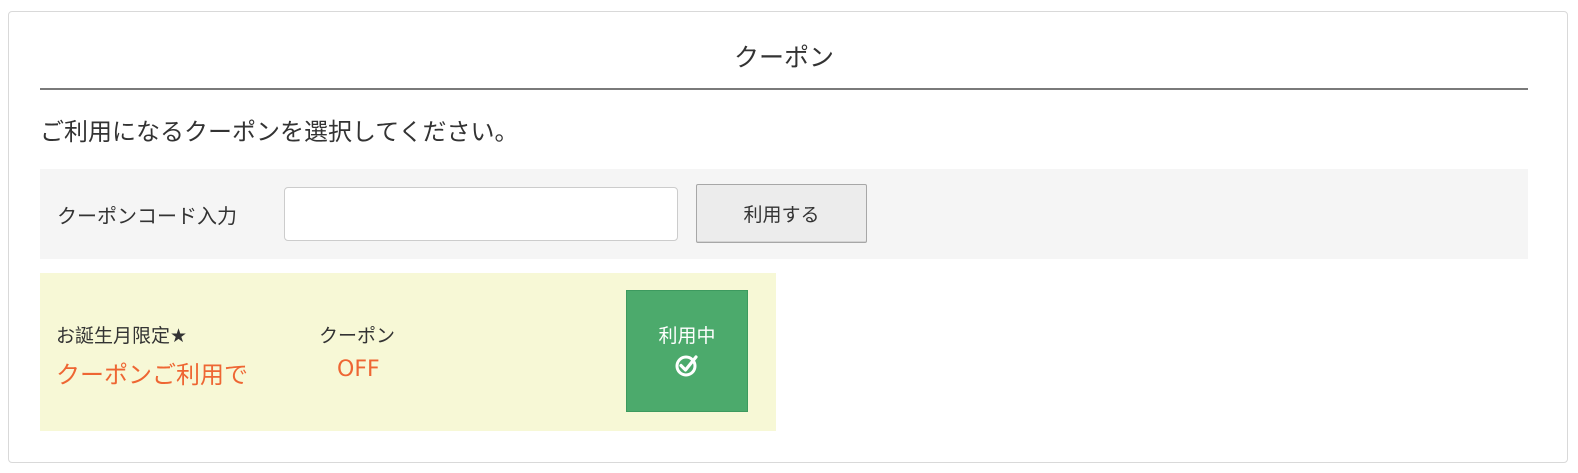  Describe the element at coordinates (686, 366) in the screenshot. I see `check-circle-icon` at that location.